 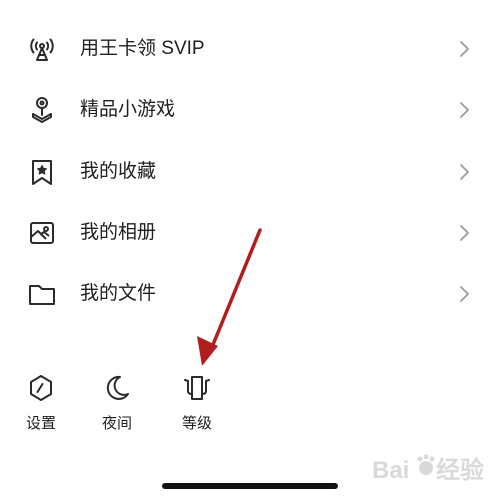 I want to click on menu-item-files: 我的文件, so click(x=250, y=294).